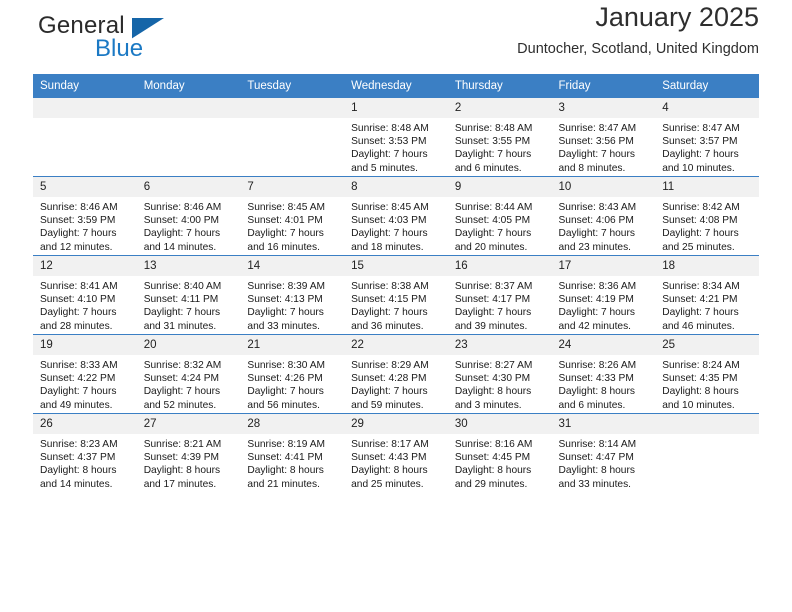 The image size is (792, 612). What do you see at coordinates (698, 326) in the screenshot?
I see `daylight-line2-text: and 46 minutes.` at bounding box center [698, 326].